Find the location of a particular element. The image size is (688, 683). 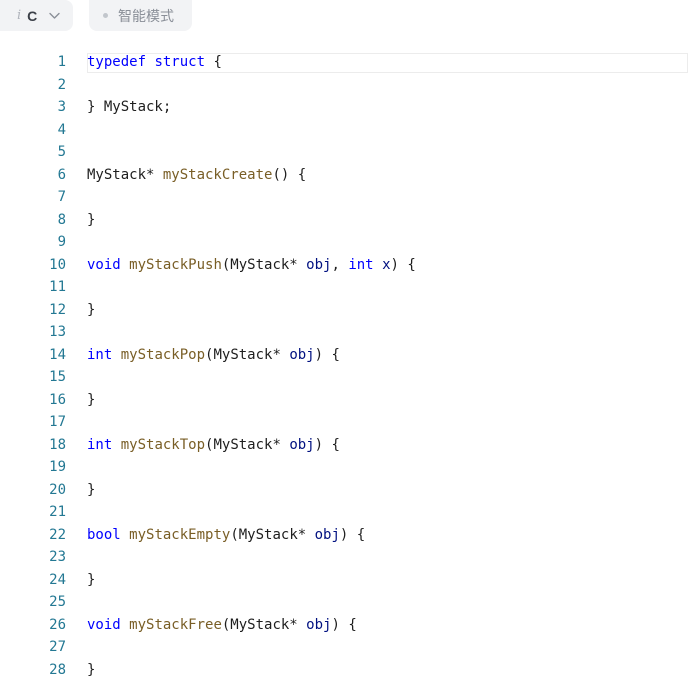

chevron-down-icon is located at coordinates (54, 15).